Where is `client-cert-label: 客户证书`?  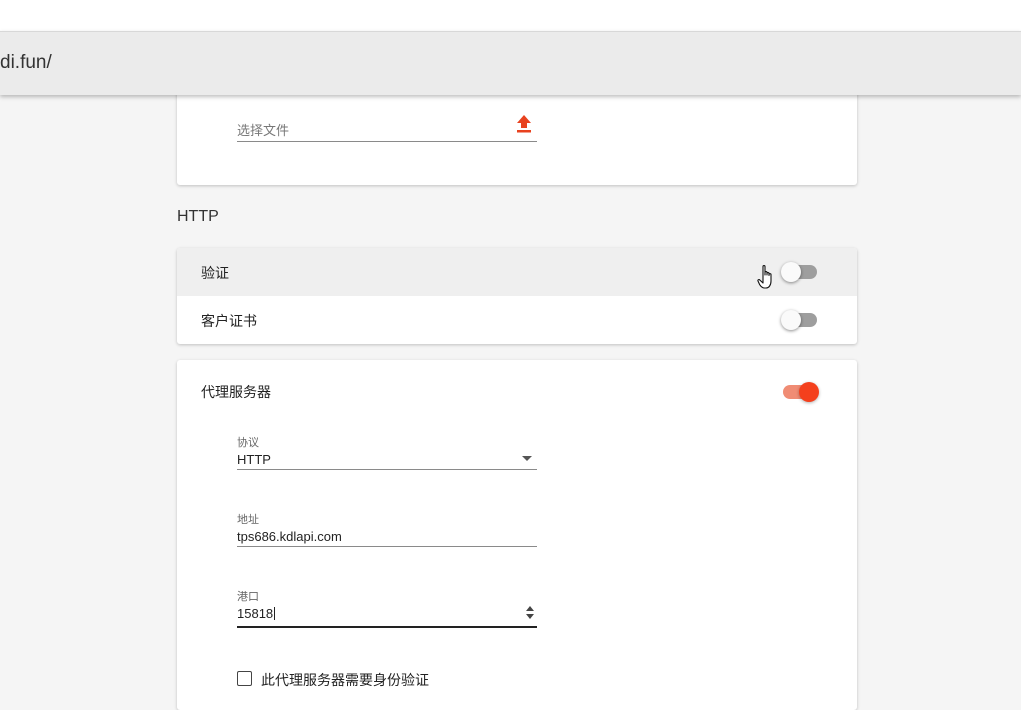 client-cert-label: 客户证书 is located at coordinates (229, 321).